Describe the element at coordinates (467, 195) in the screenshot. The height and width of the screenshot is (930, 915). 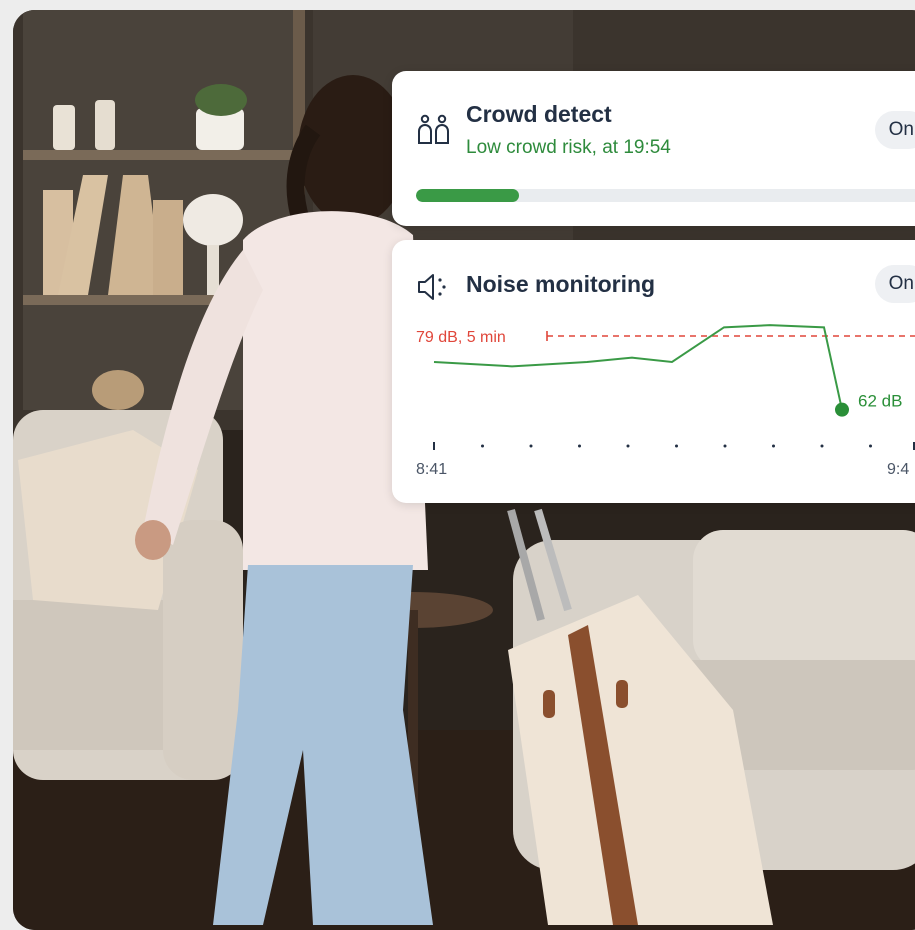
I see `crowd-risk-progress-fill` at that location.